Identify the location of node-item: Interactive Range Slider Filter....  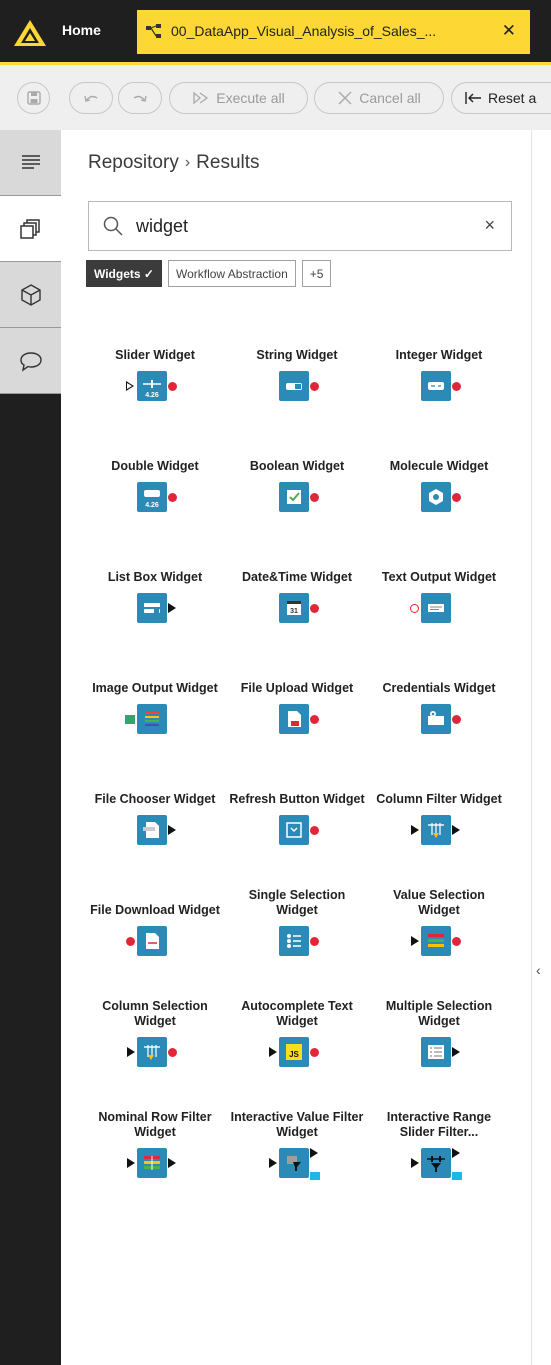
(439, 1161).